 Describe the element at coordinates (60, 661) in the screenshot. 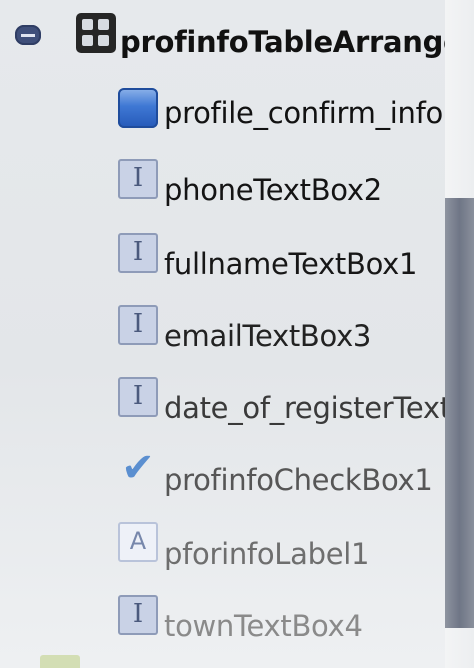

I see `next-node-icon-partial` at that location.